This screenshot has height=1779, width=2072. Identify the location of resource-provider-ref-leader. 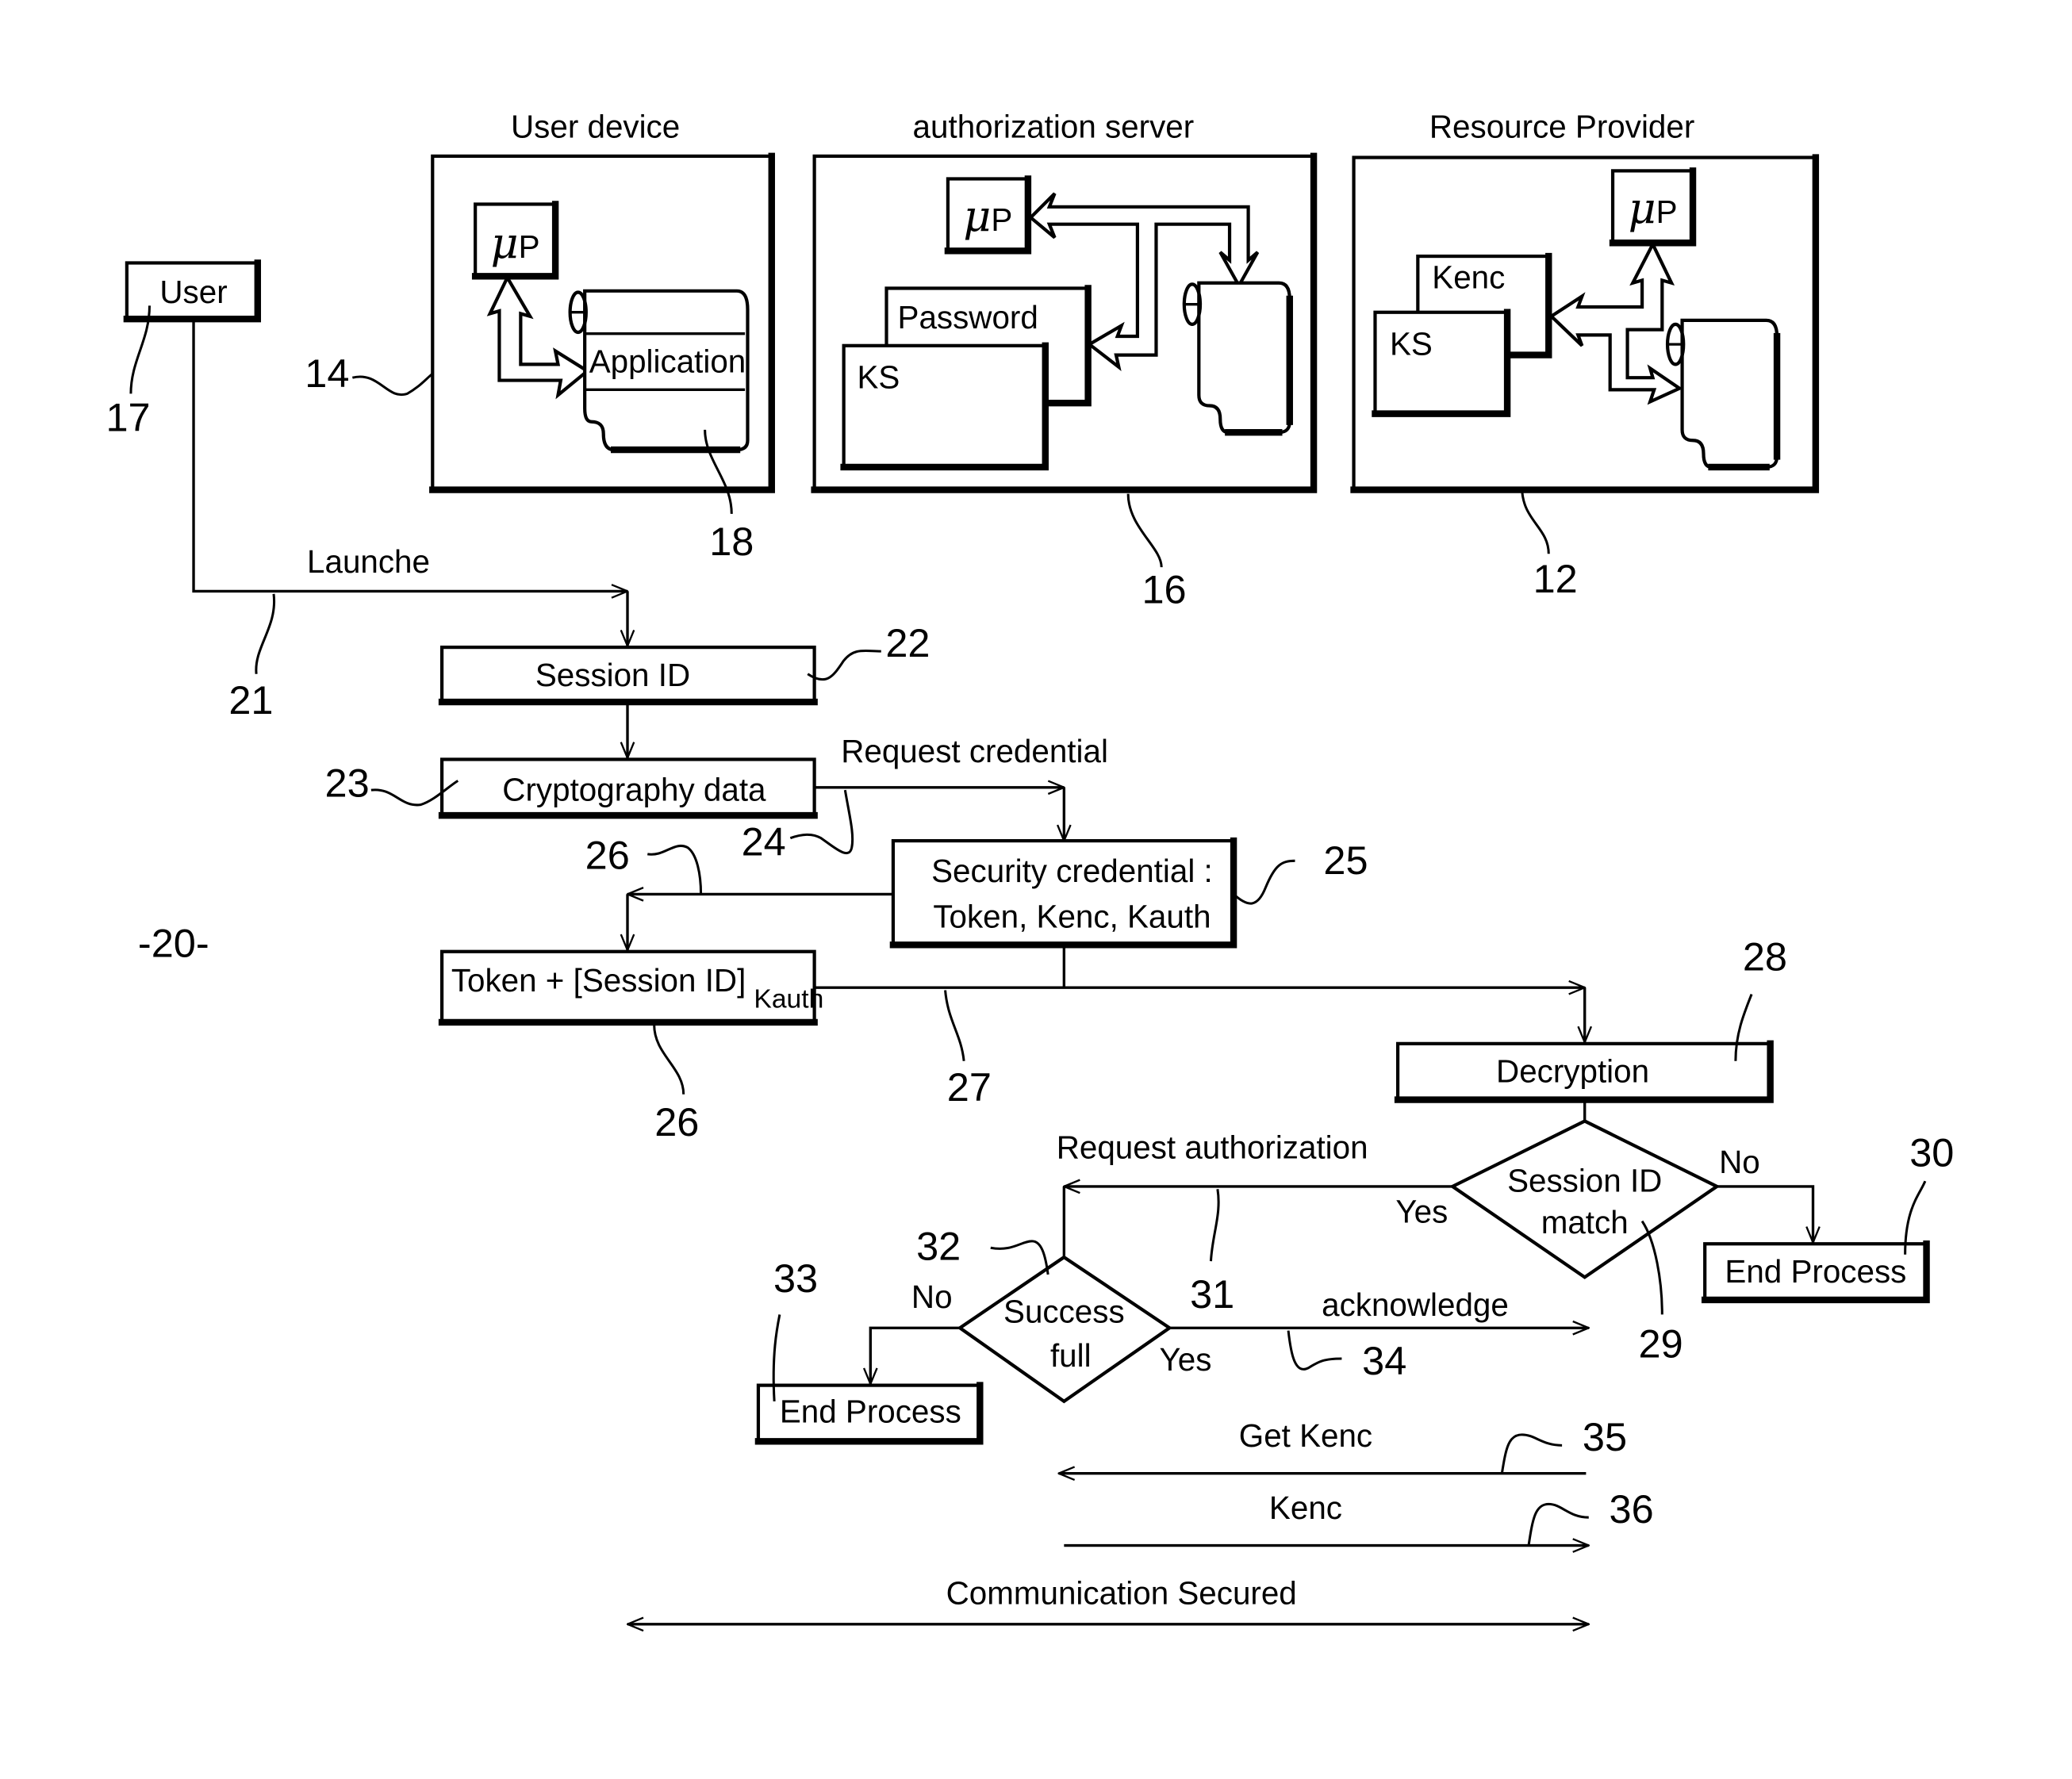
(1535, 520).